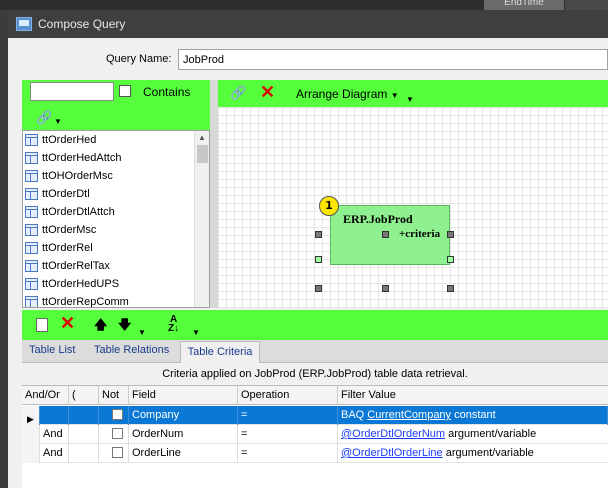 Image resolution: width=608 pixels, height=488 pixels. Describe the element at coordinates (173, 324) in the screenshot. I see `sort-az-icon: A Z↓` at that location.